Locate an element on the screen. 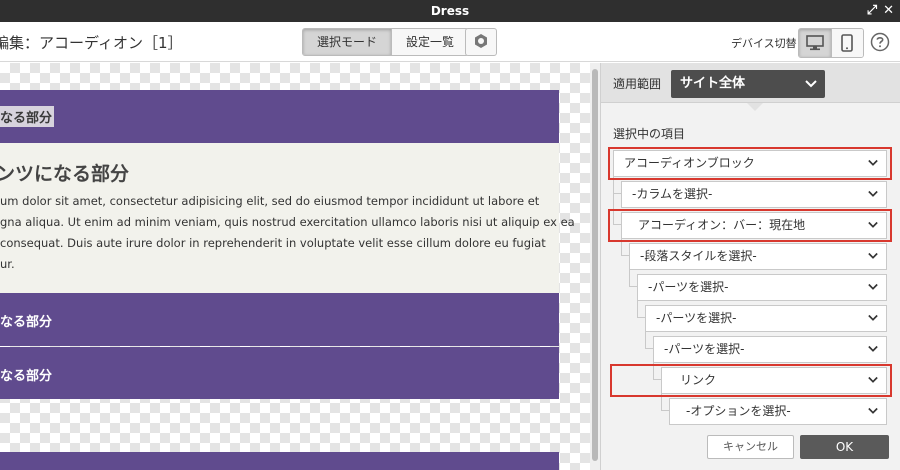 Image resolution: width=900 pixels, height=470 pixels. toolbar: 編集：アコーディオン［1］ 選択モード 設定一覧 デバイス切替 is located at coordinates (450, 42).